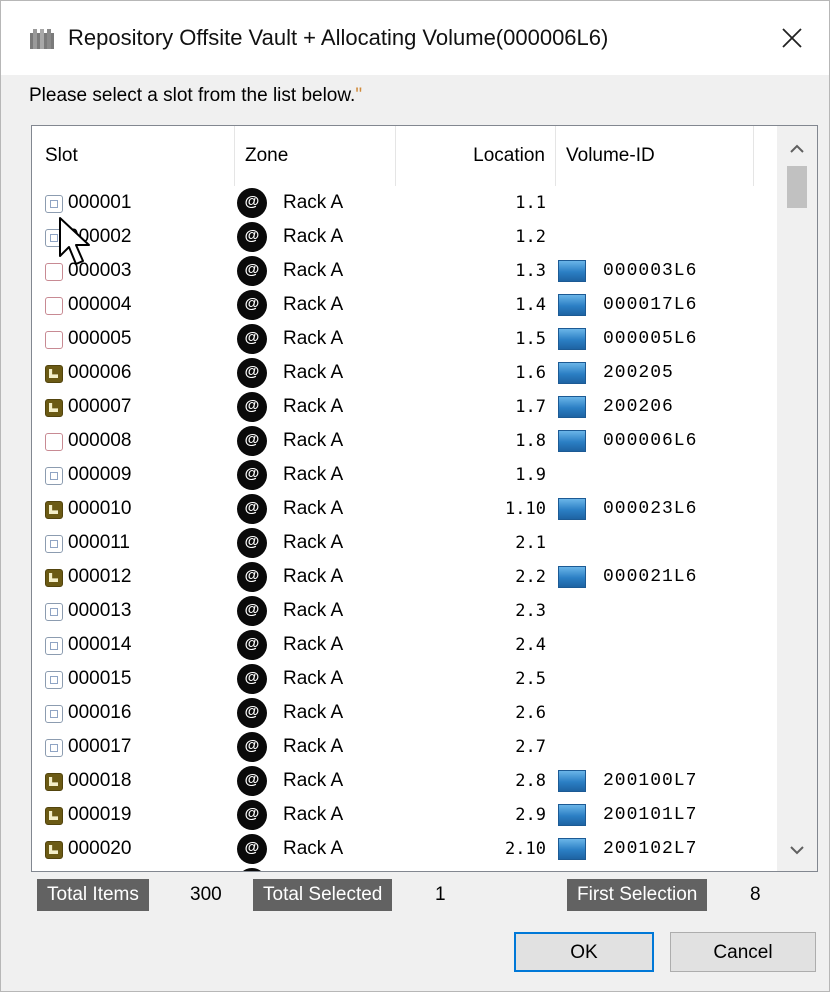  Describe the element at coordinates (100, 678) in the screenshot. I see `slot-cell: 000015` at that location.